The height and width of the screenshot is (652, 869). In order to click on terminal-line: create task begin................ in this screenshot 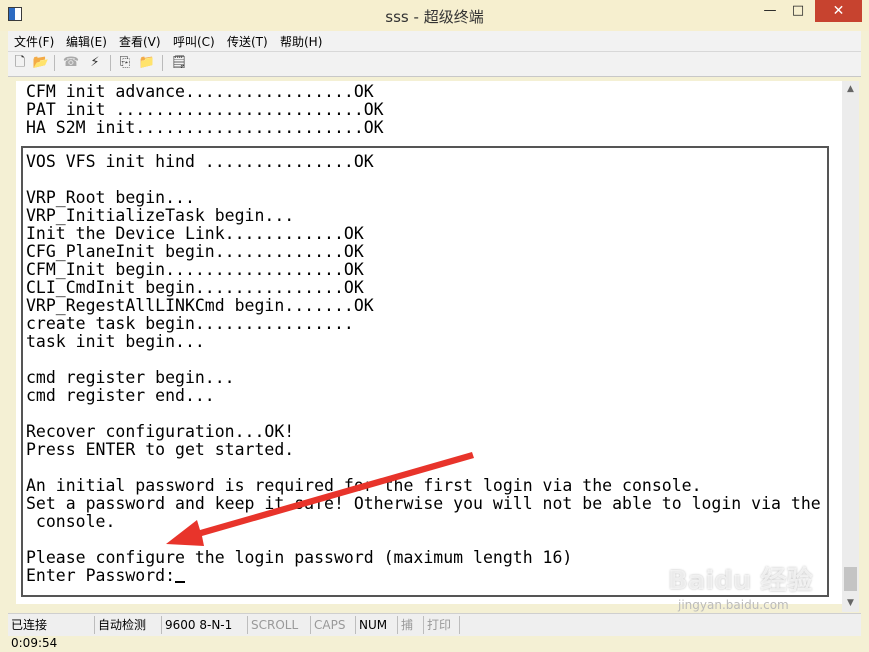, I will do `click(190, 323)`.